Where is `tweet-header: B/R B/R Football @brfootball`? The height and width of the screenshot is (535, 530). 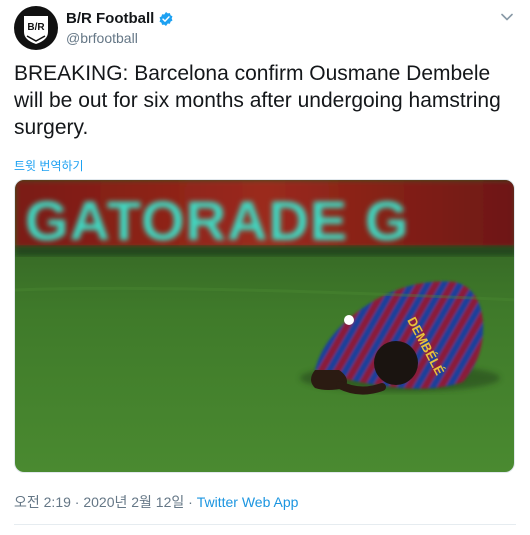 tweet-header: B/R B/R Football @brfootball is located at coordinates (265, 29).